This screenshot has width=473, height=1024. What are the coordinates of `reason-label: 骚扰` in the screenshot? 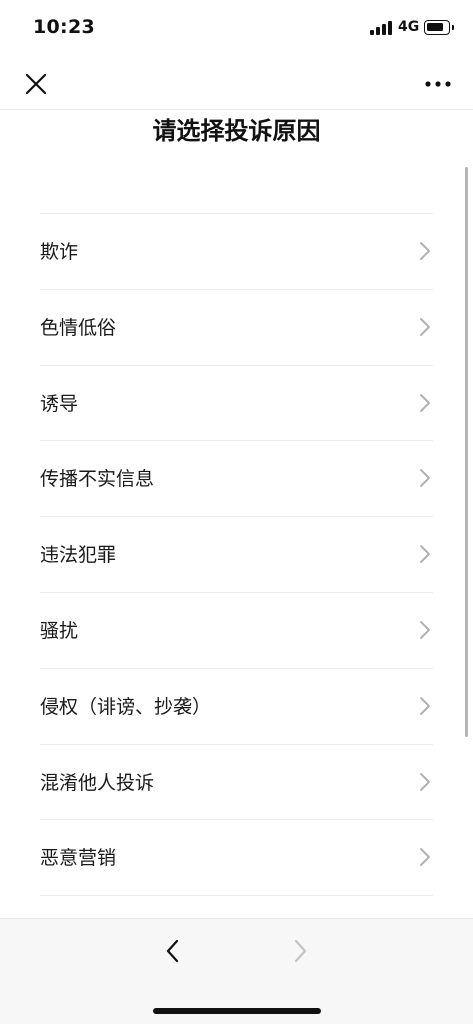 It's located at (59, 630).